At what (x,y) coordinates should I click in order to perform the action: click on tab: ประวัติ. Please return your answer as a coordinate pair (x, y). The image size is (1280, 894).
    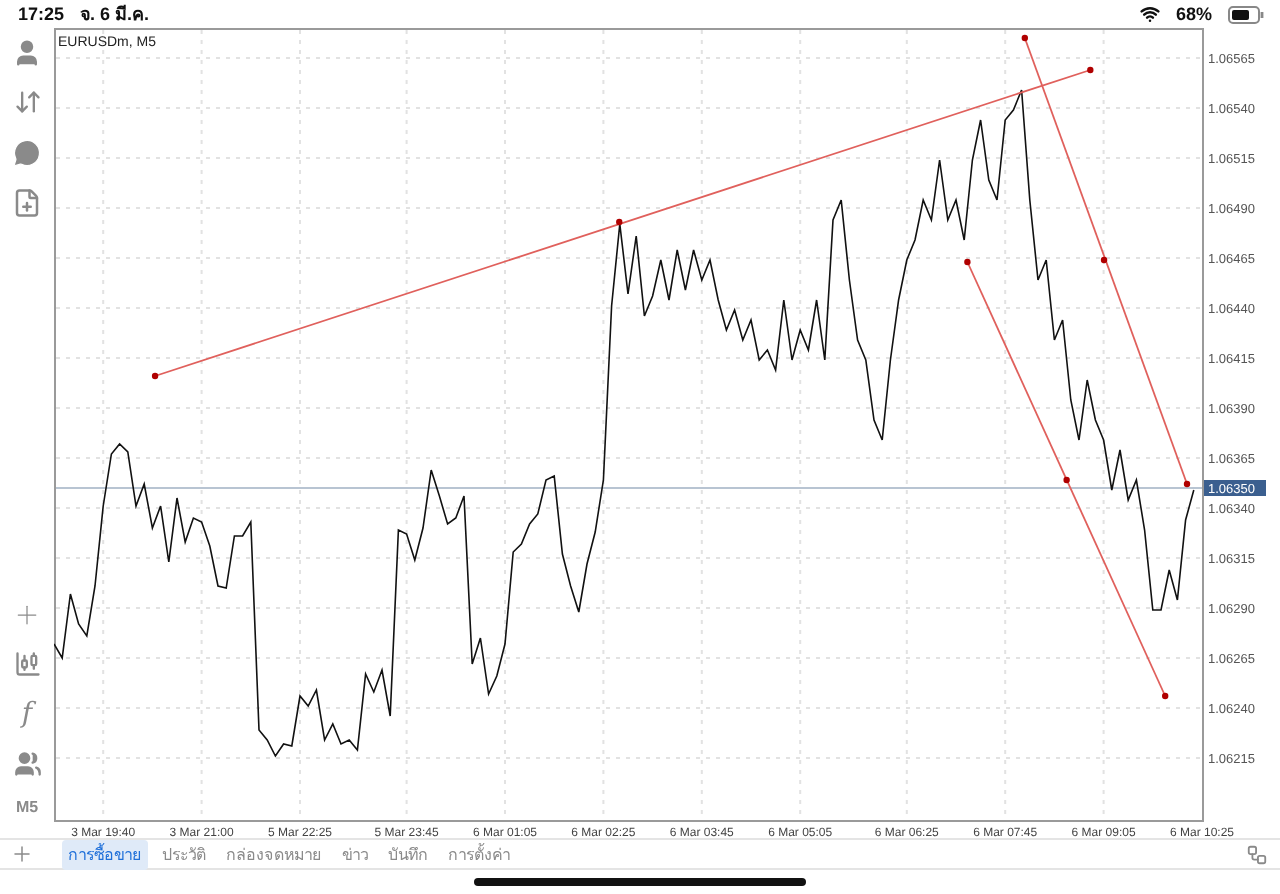
    Looking at the image, I should click on (184, 854).